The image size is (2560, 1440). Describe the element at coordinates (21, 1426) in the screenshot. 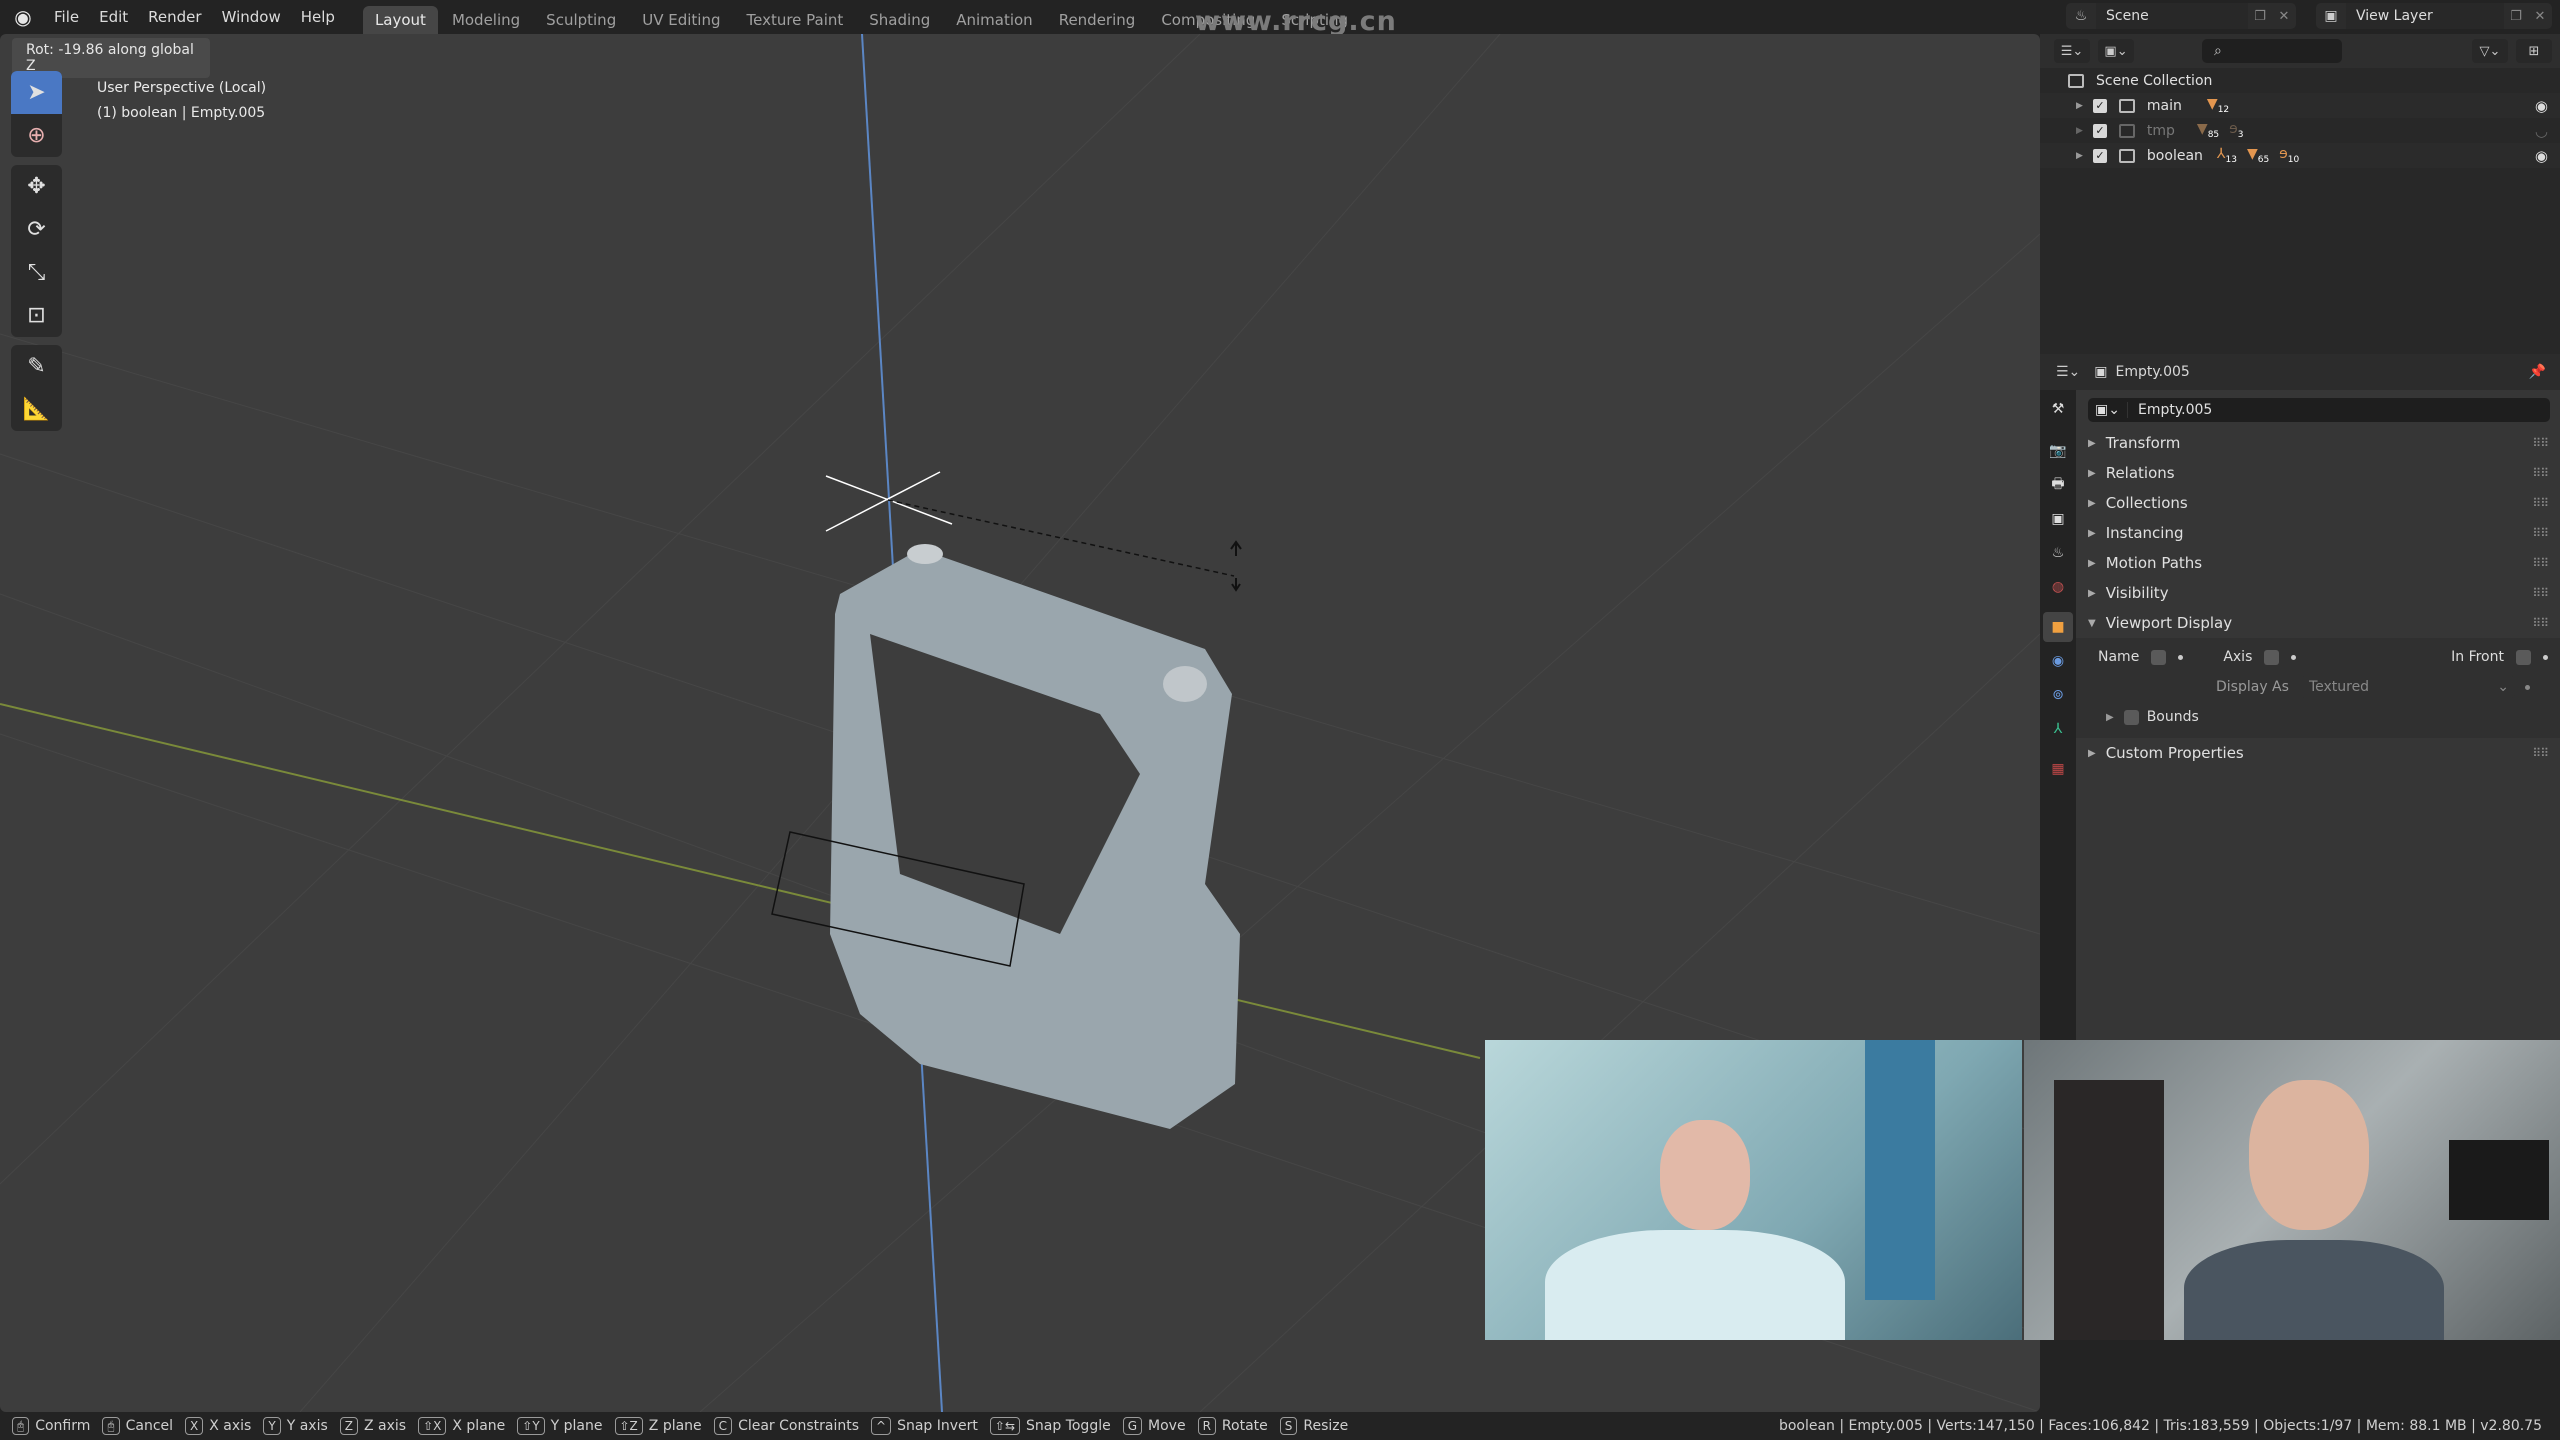

I see `mouse-left-icon: 🖰` at that location.